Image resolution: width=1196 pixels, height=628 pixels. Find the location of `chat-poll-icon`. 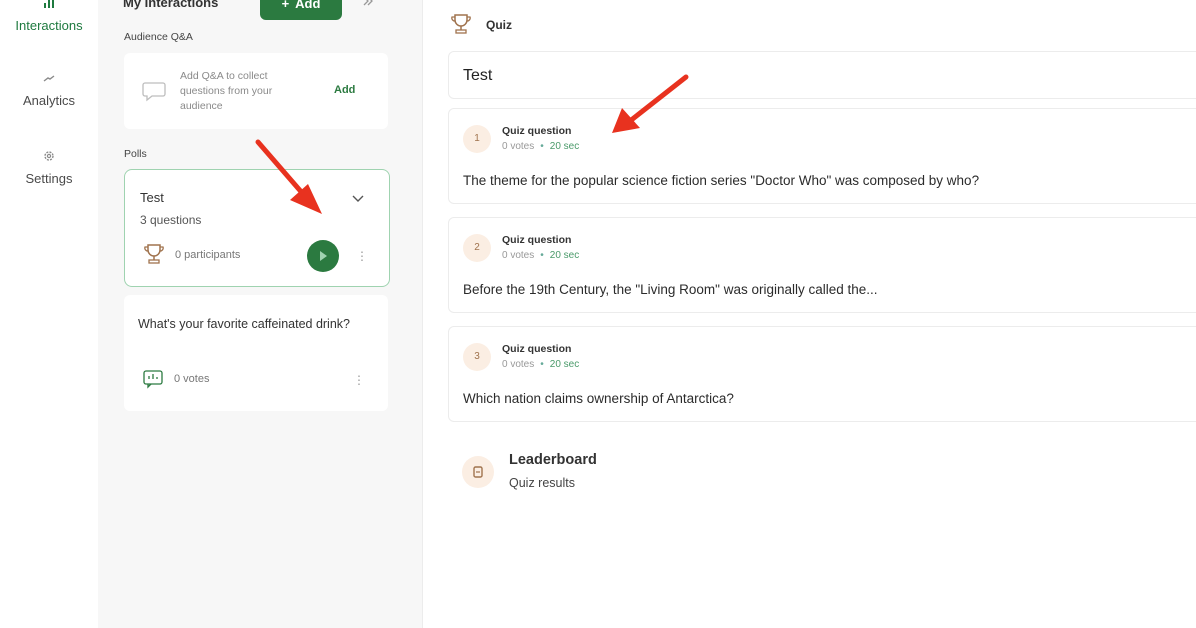

chat-poll-icon is located at coordinates (153, 379).